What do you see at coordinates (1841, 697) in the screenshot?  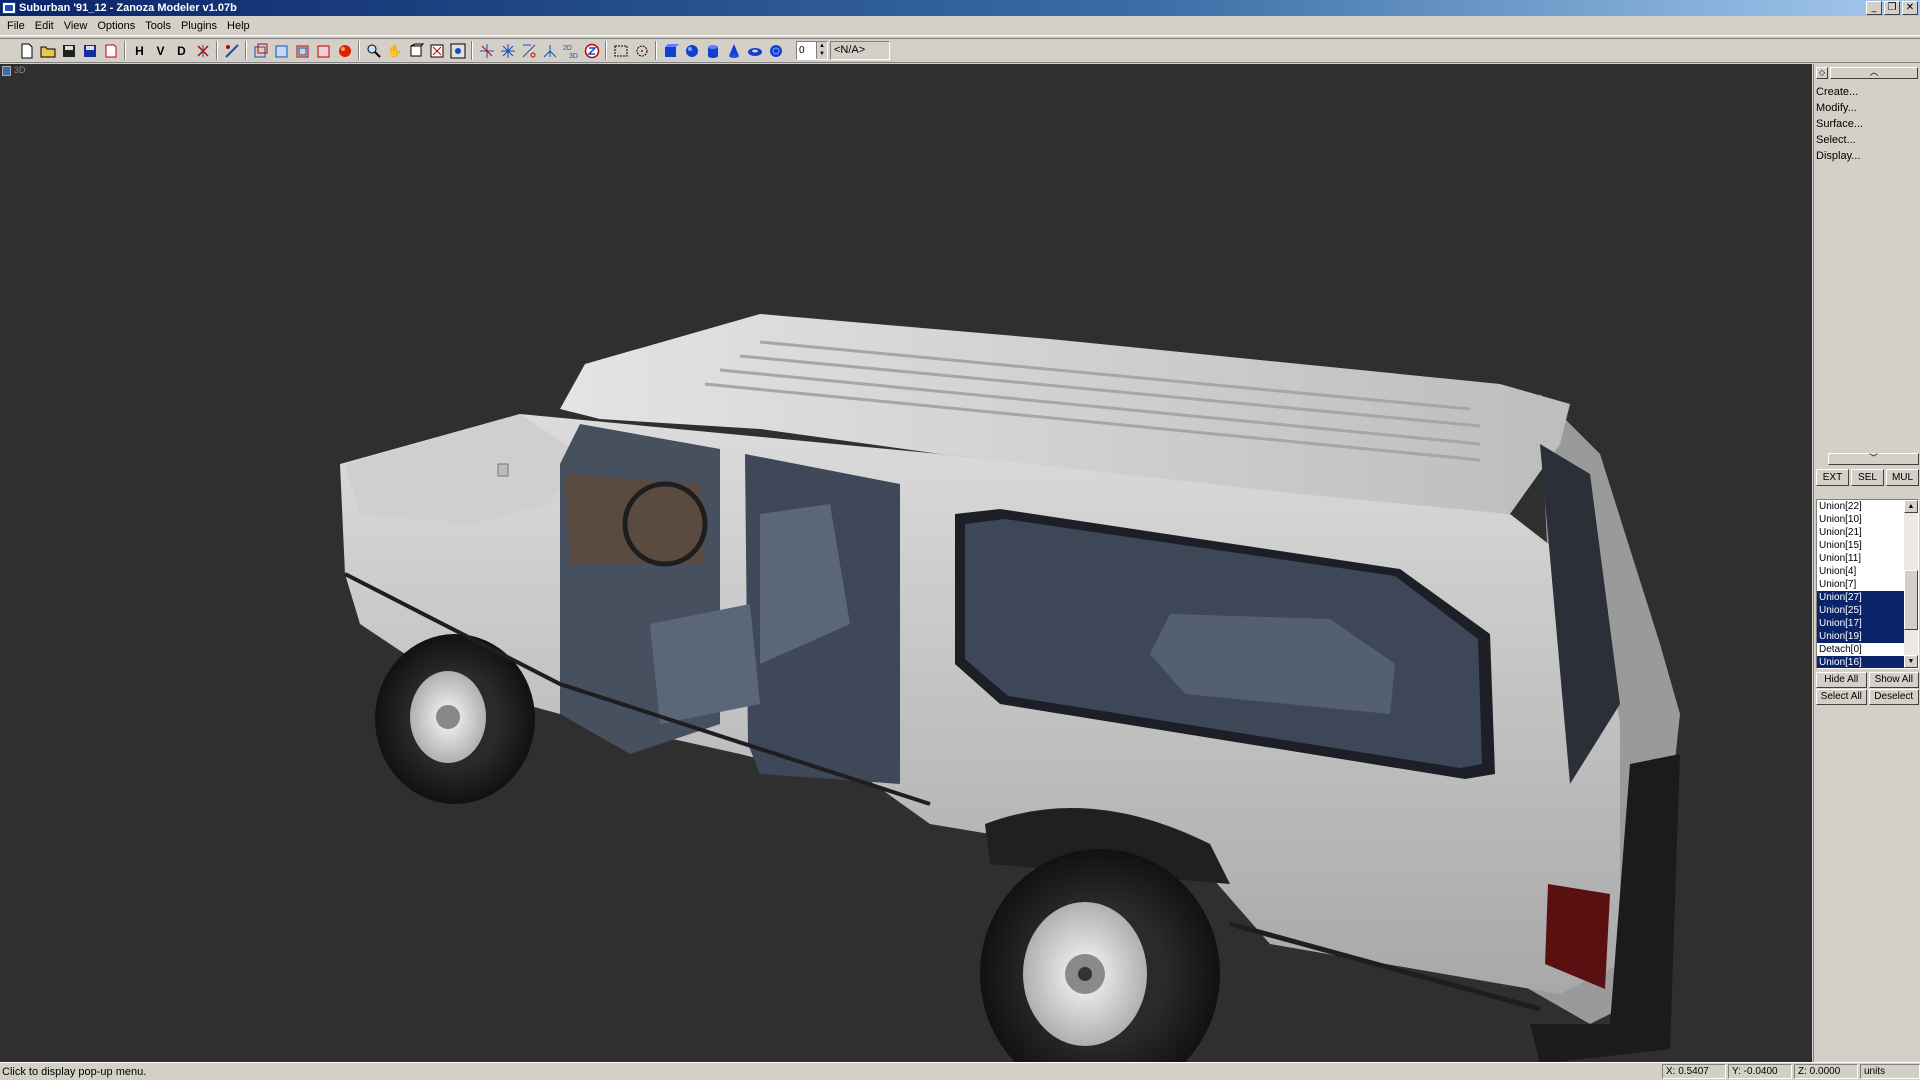 I see `select-all-button: Select All` at bounding box center [1841, 697].